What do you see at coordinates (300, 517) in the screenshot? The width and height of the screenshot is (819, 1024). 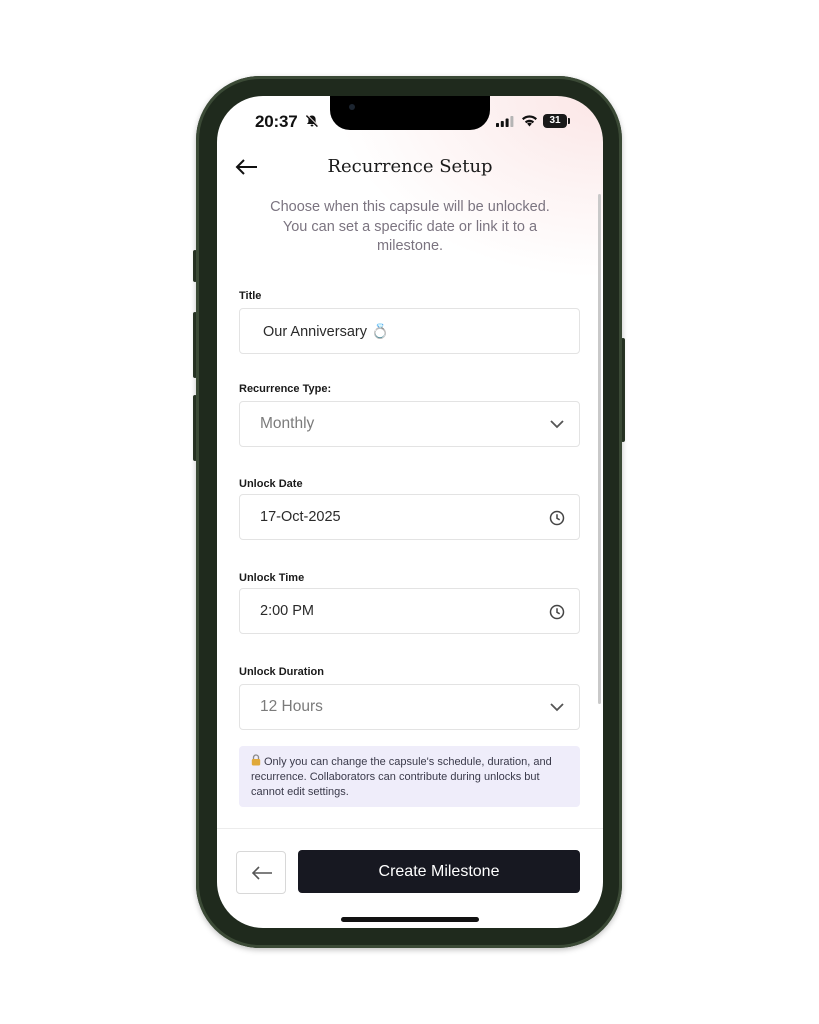 I see `unlock-date-value: 17-Oct-2025` at bounding box center [300, 517].